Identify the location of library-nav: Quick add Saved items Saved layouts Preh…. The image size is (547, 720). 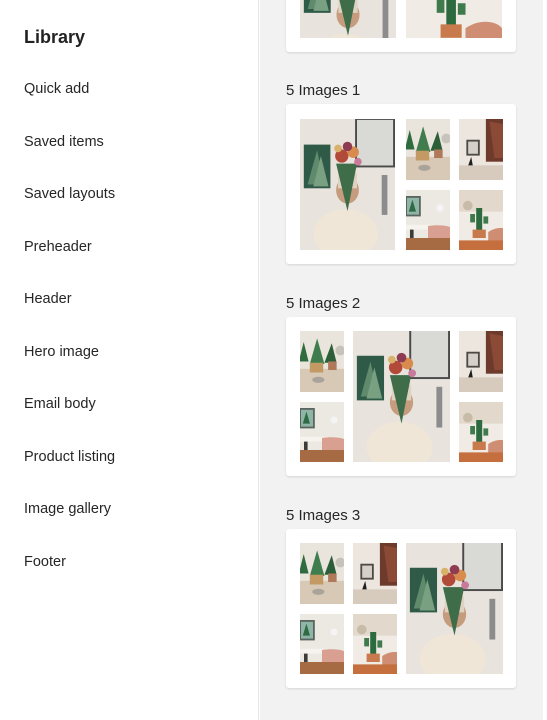
(69, 342).